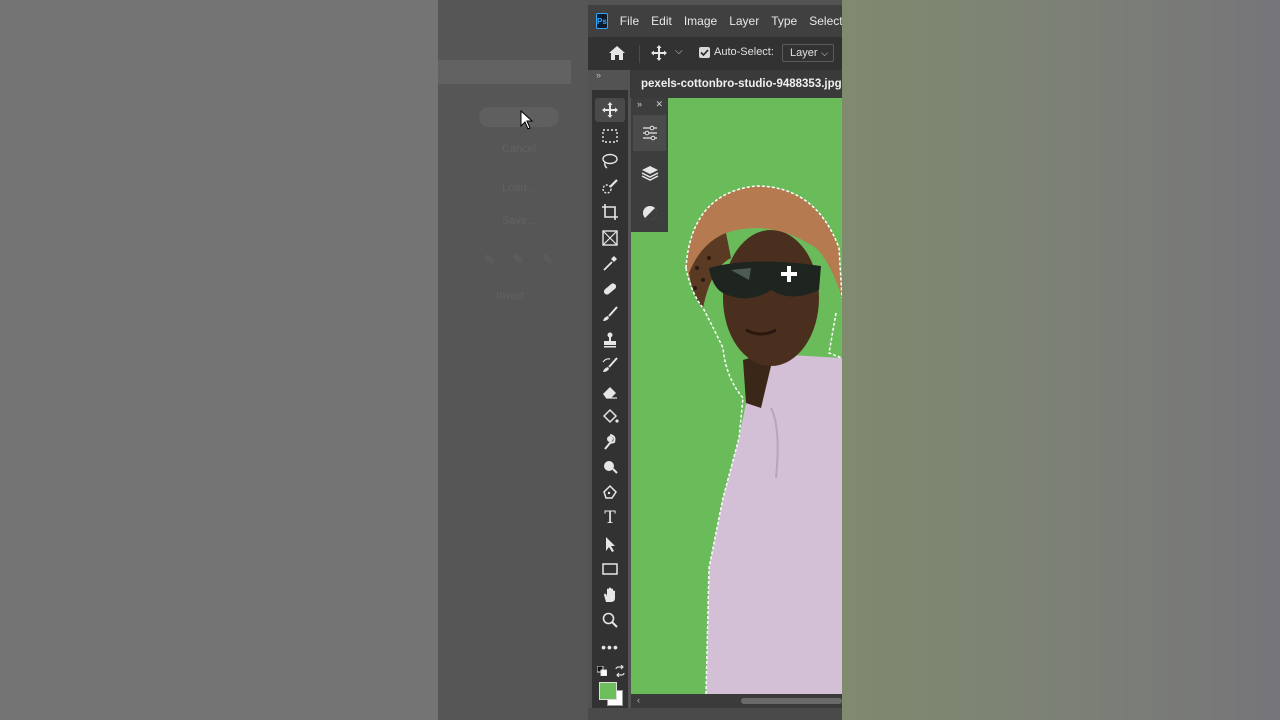 Image resolution: width=1280 pixels, height=720 pixels. What do you see at coordinates (639, 54) in the screenshot?
I see `divider` at bounding box center [639, 54].